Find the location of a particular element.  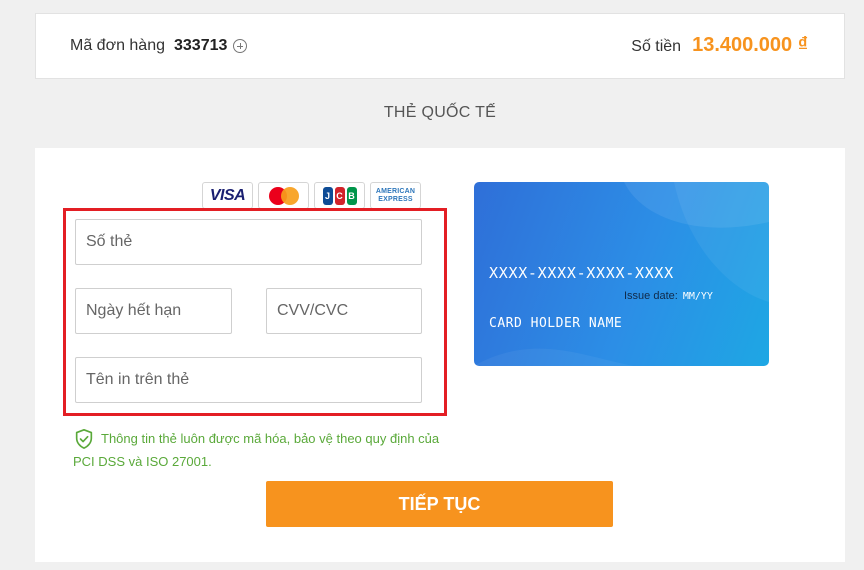

visa-logo-text: VISA is located at coordinates (227, 195).